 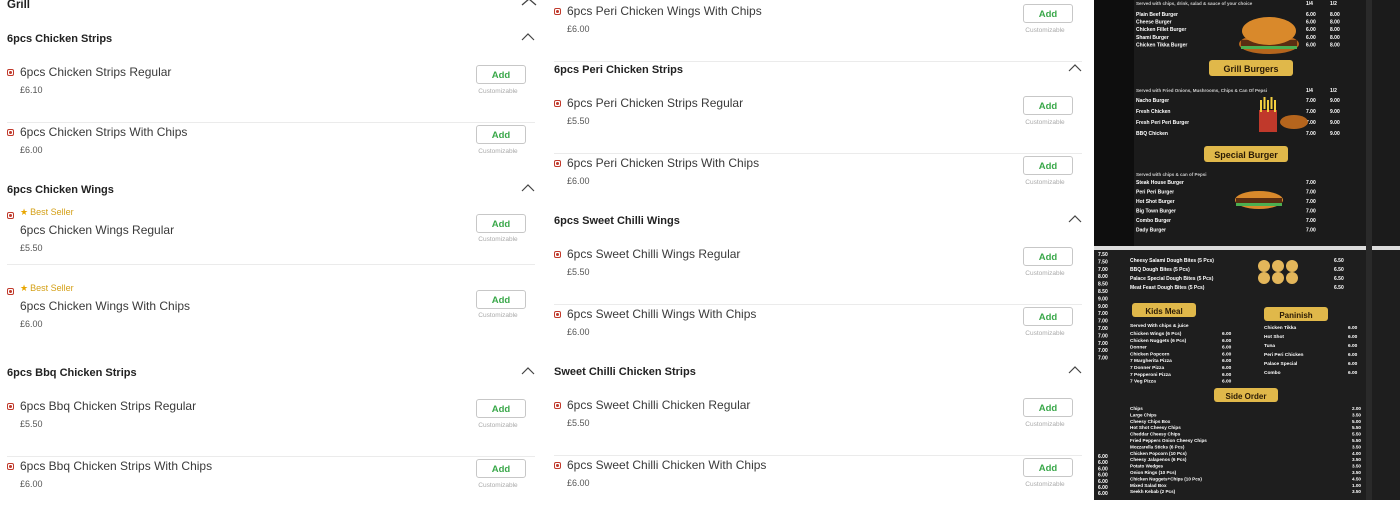 I want to click on item-price: £6.00, so click(x=578, y=483).